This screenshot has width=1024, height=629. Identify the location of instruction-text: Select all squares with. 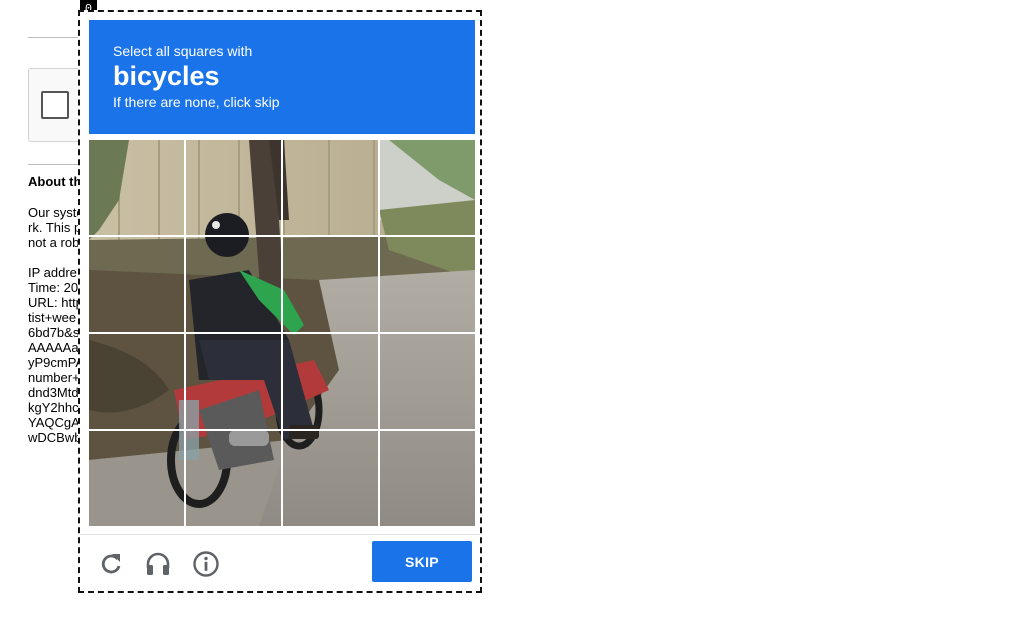
(183, 51).